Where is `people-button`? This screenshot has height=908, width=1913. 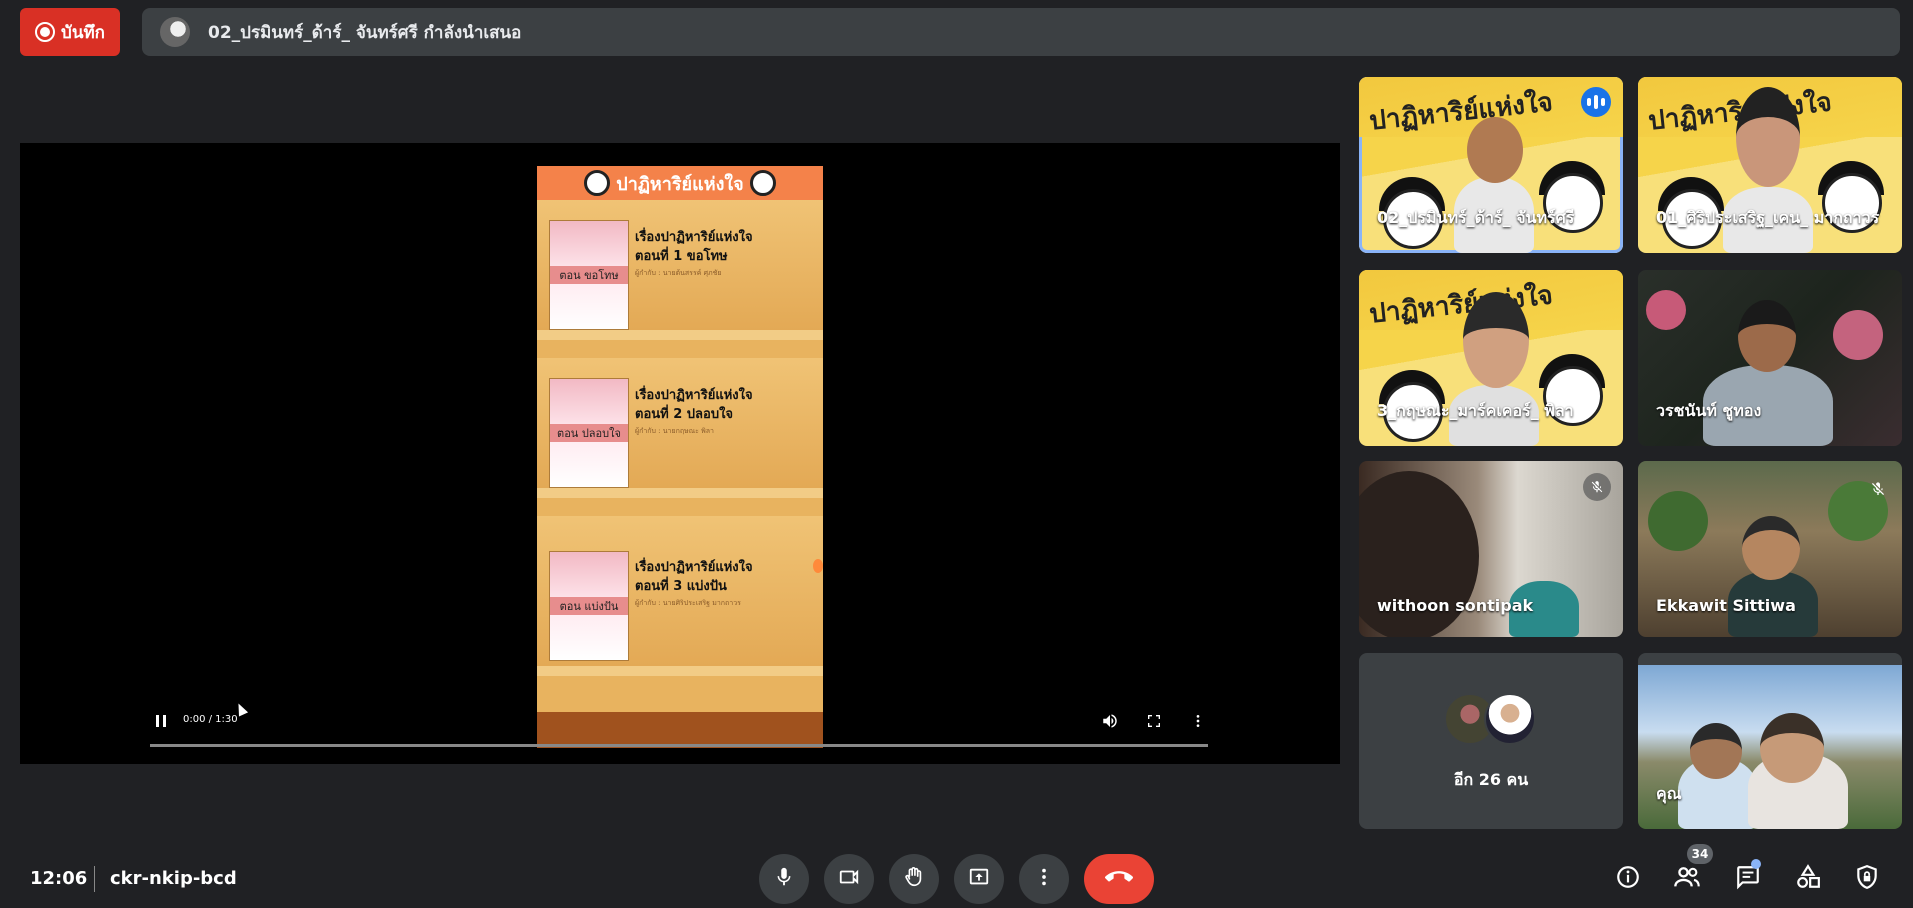
people-button is located at coordinates (1687, 879).